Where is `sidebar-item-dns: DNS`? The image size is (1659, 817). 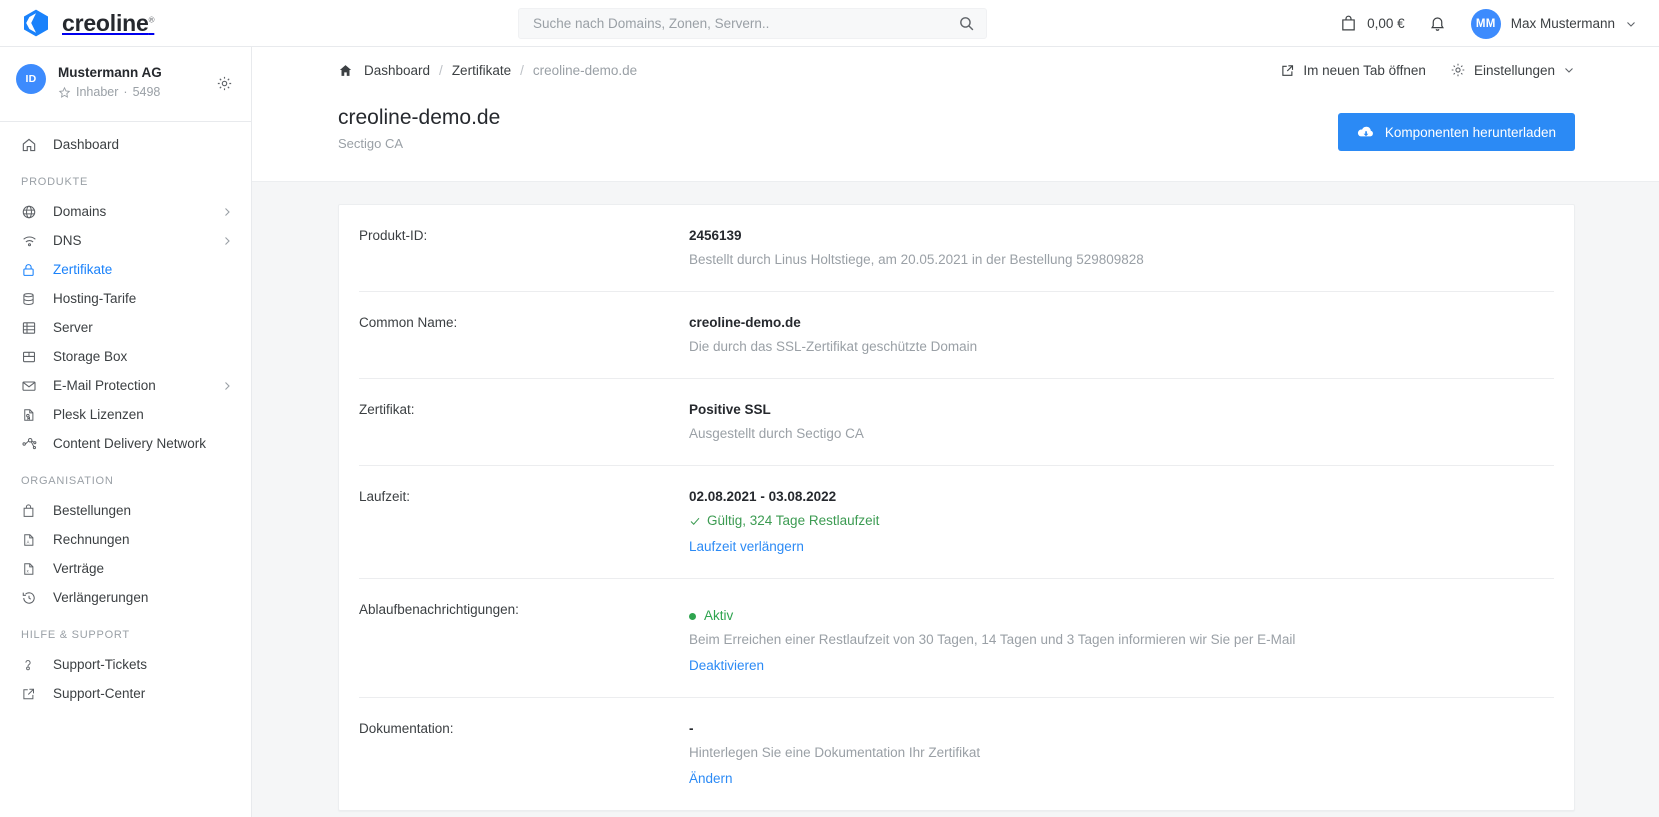
sidebar-item-dns: DNS is located at coordinates (125, 240).